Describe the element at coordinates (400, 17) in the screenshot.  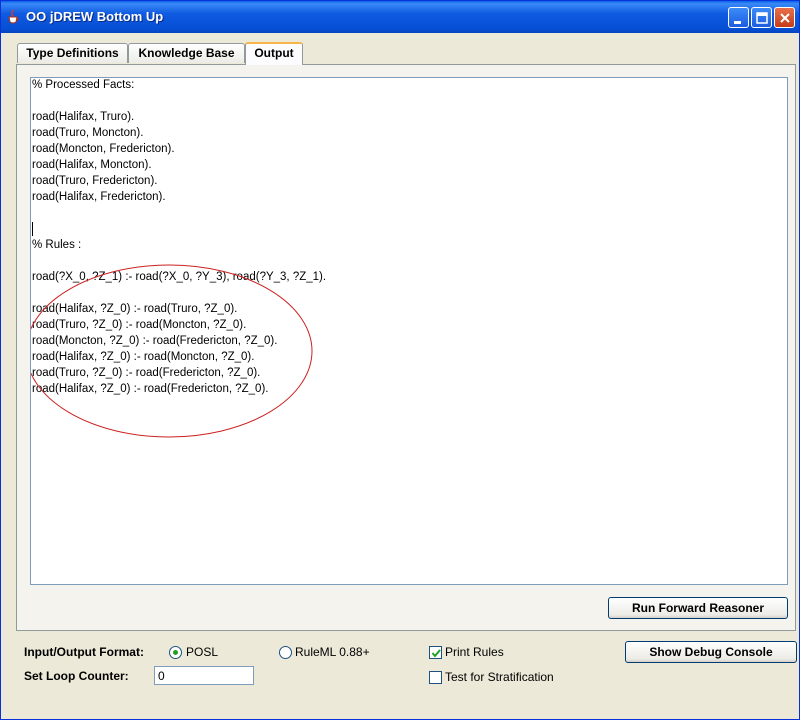
I see `title-bar: OO jDREW Bottom Up` at that location.